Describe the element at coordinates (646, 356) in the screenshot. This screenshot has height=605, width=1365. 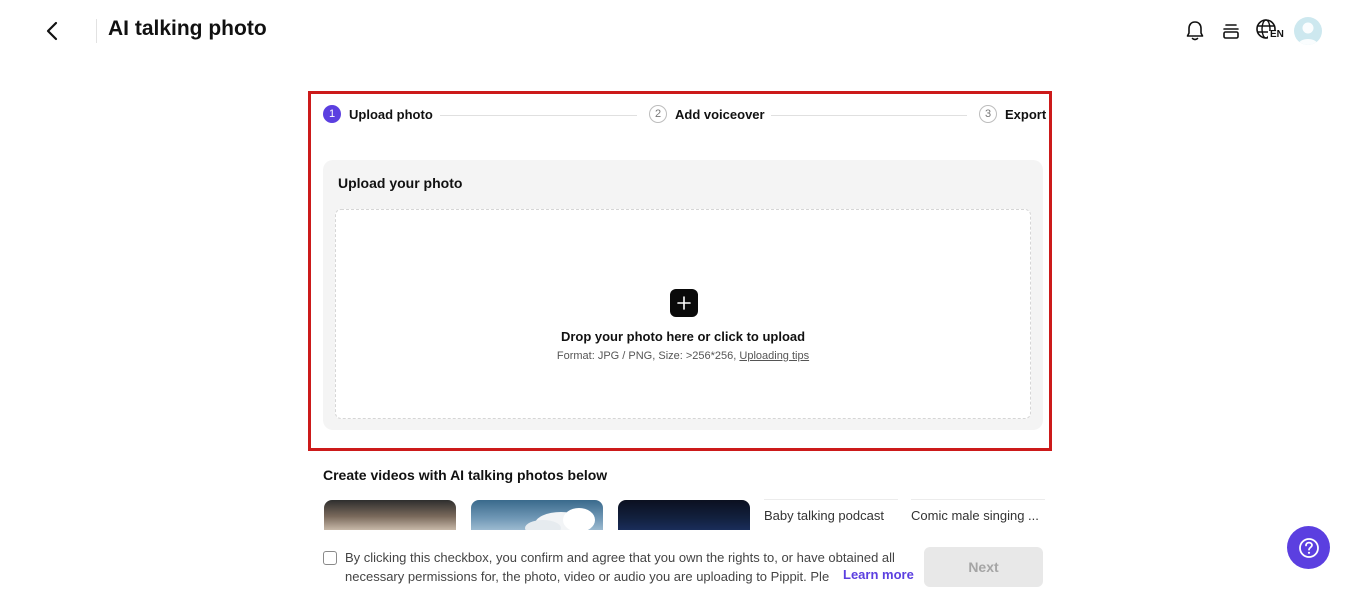
I see `format-text: Format: JPG / PNG, Size: >256*256,` at that location.